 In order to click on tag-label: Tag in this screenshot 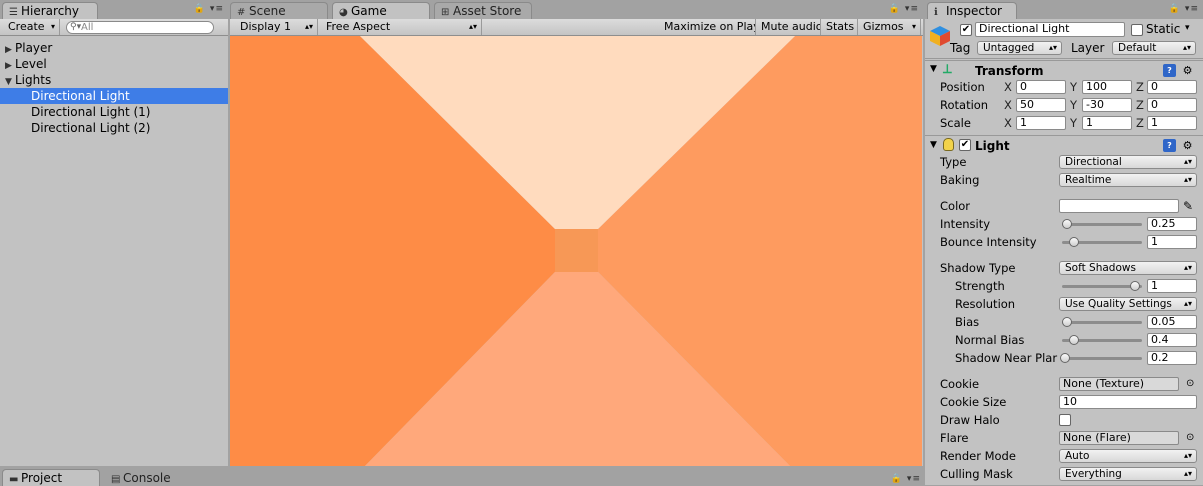, I will do `click(960, 48)`.